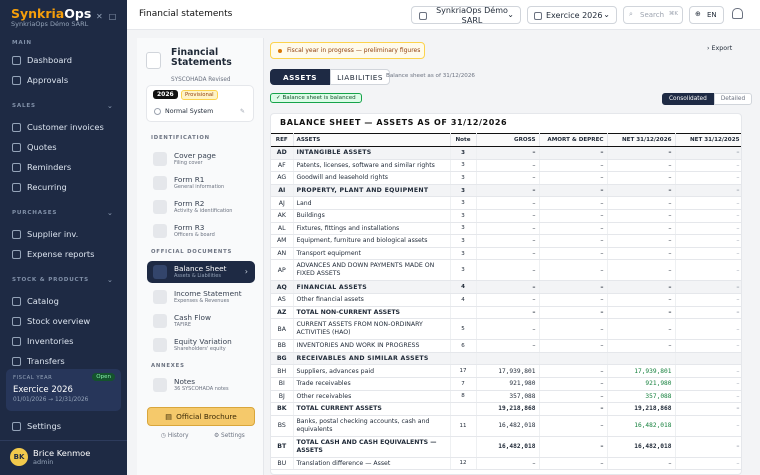  What do you see at coordinates (201, 272) in the screenshot?
I see `nav-balance-sheet: Balance Sheet Assets & Liabilities ›` at bounding box center [201, 272].